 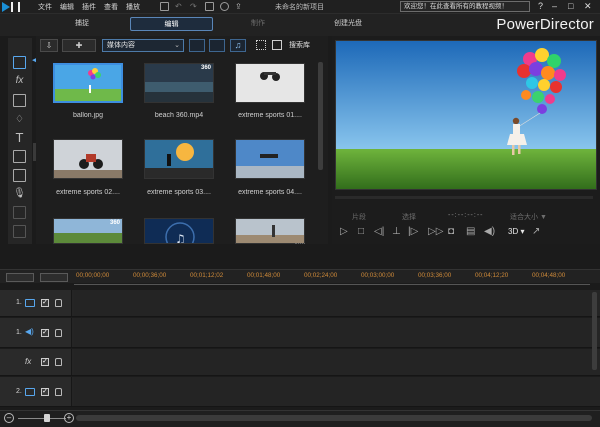 I want to click on plugin-puzzle-icon: ✚, so click(x=79, y=45).